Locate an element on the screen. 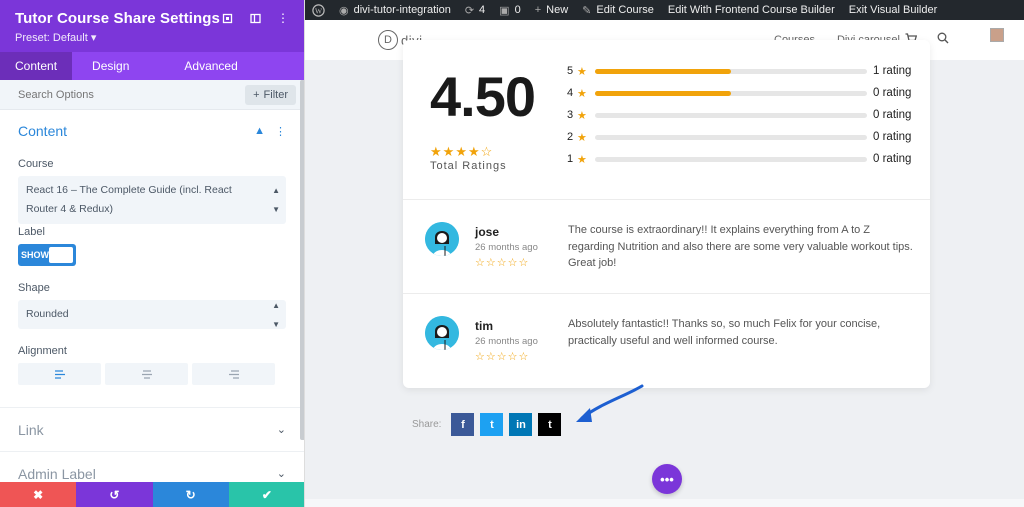  course-label: Course is located at coordinates (36, 164).